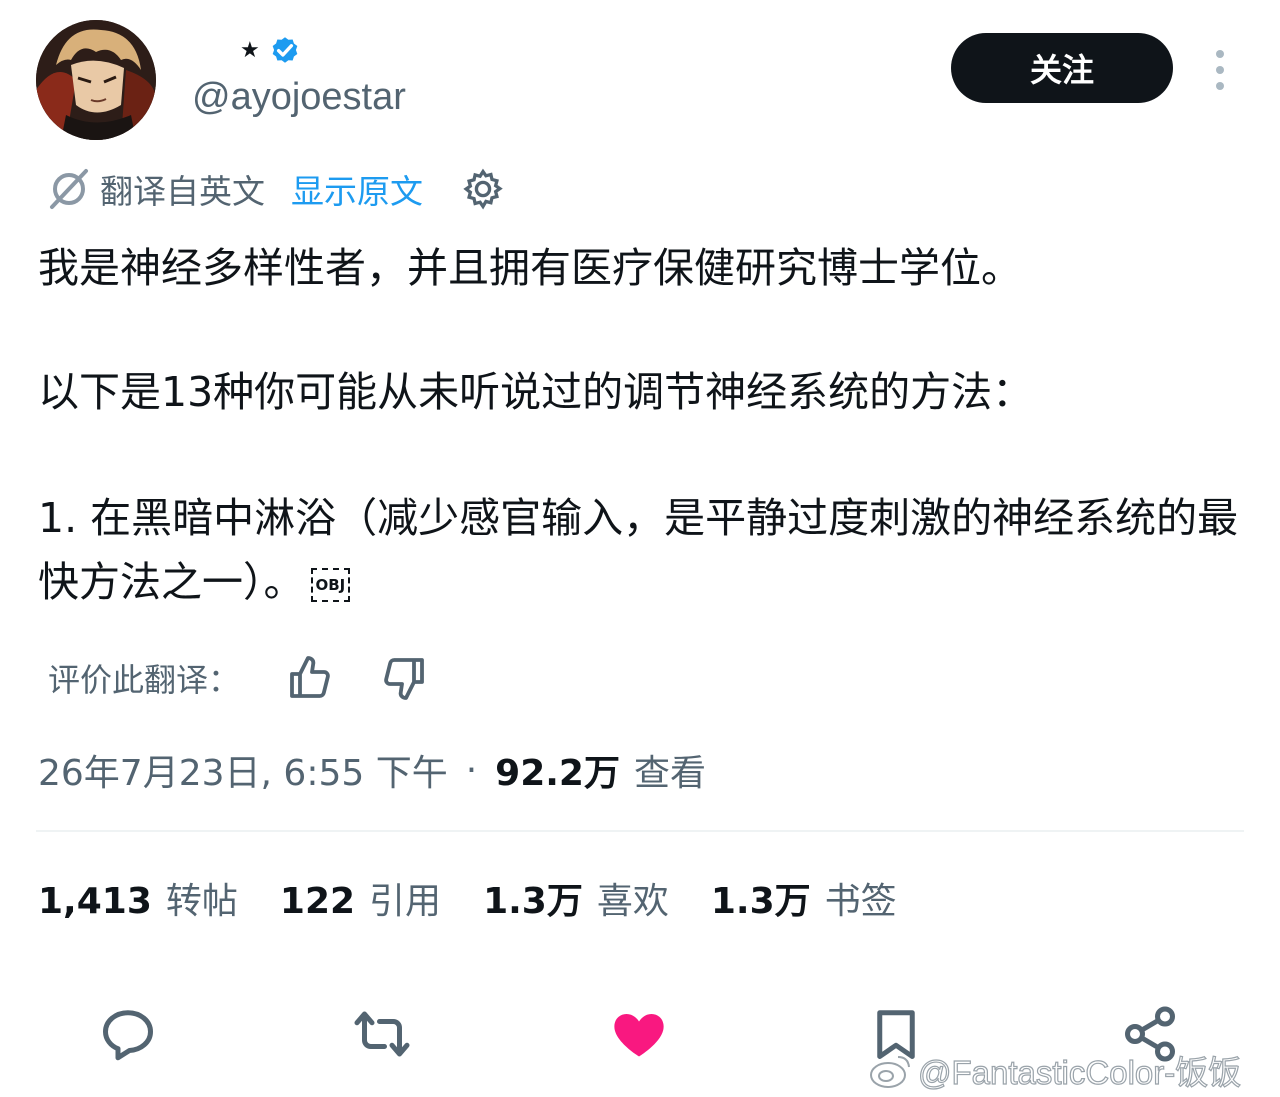 Image resolution: width=1280 pixels, height=1097 pixels. Describe the element at coordinates (640, 831) in the screenshot. I see `divider` at that location.